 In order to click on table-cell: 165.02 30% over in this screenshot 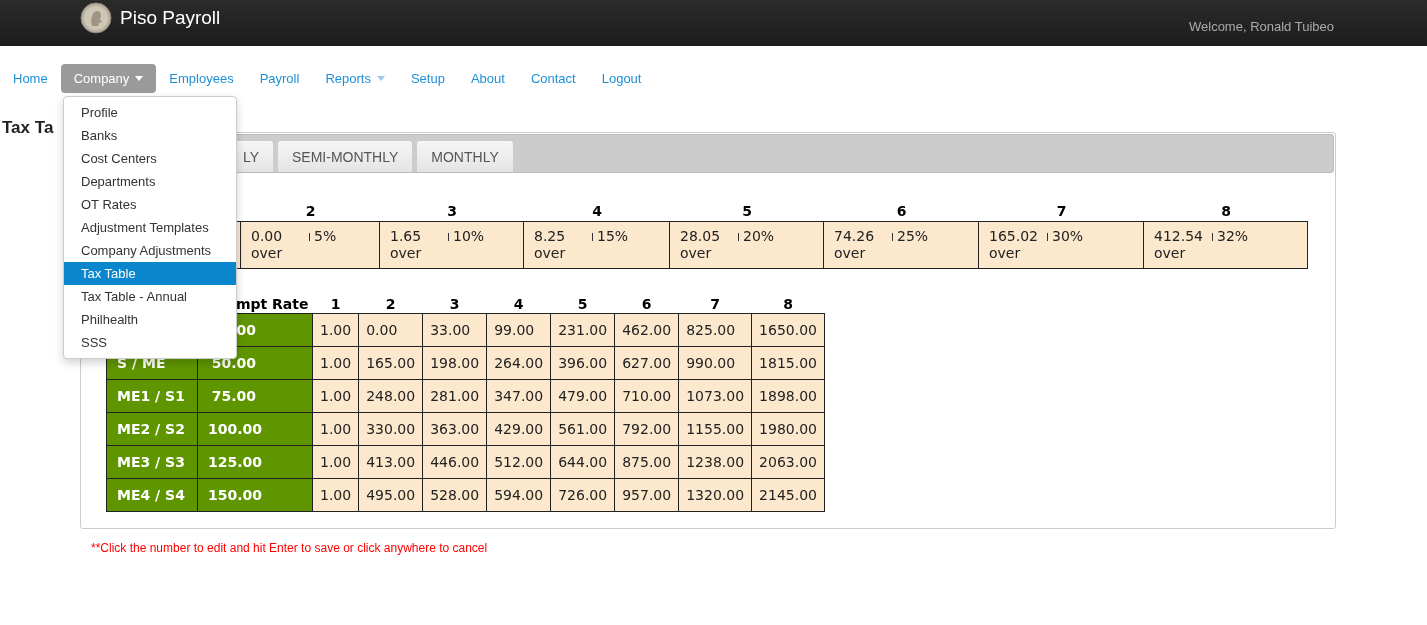, I will do `click(1061, 245)`.